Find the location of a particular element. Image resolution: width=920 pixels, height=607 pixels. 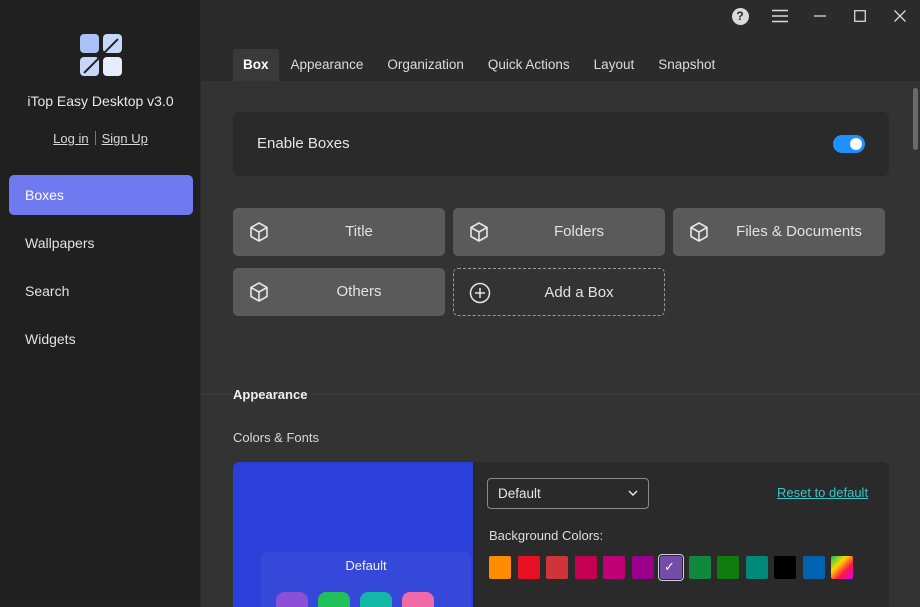

menu-button is located at coordinates (780, 16).